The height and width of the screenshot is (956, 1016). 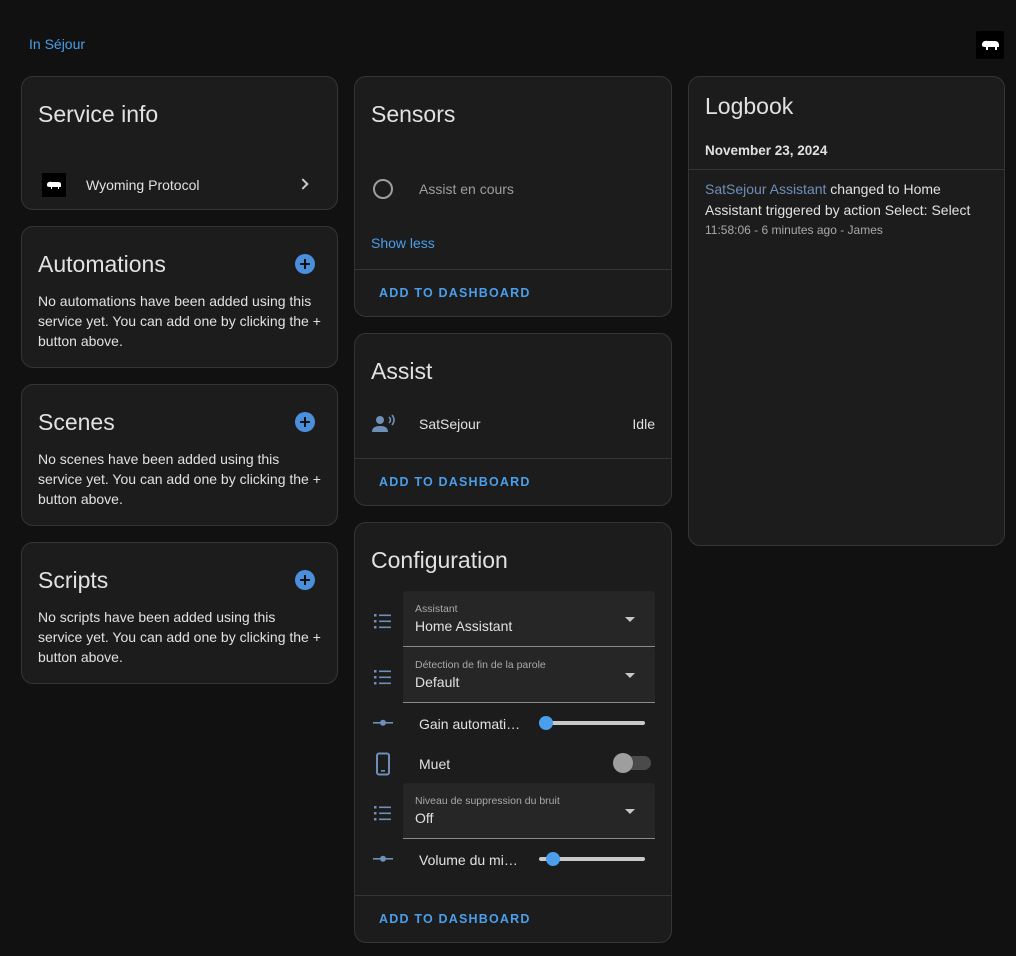 What do you see at coordinates (487, 801) in the screenshot?
I see `noise-suppression-select-label: Niveau de suppression du bruit` at bounding box center [487, 801].